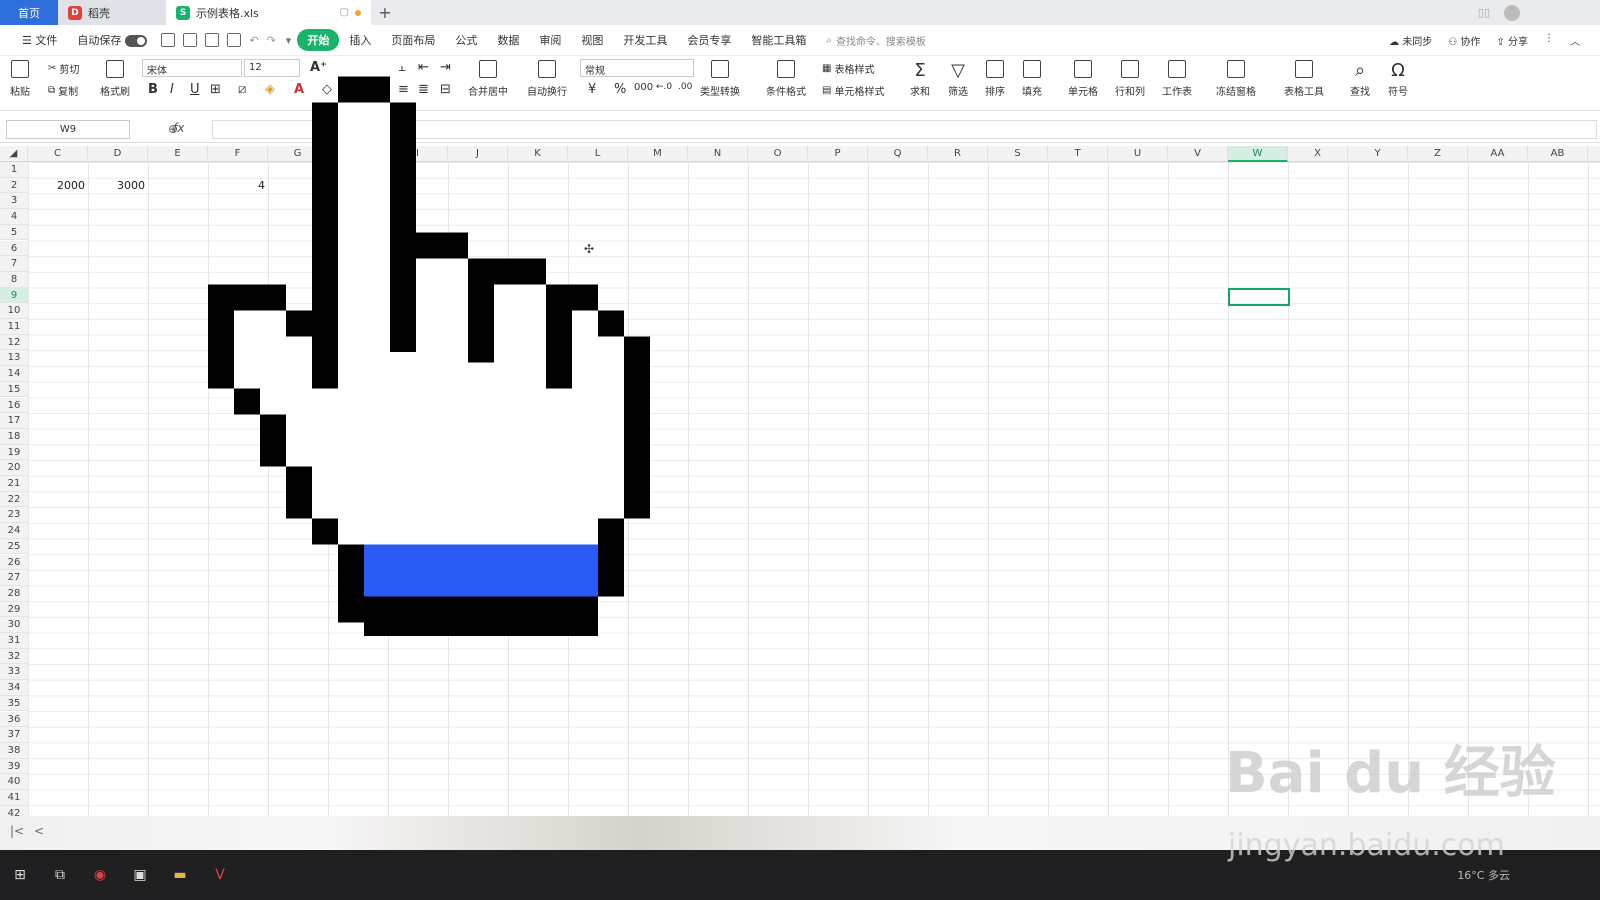 The image size is (1600, 900). I want to click on font-size-select: 12, so click(272, 68).